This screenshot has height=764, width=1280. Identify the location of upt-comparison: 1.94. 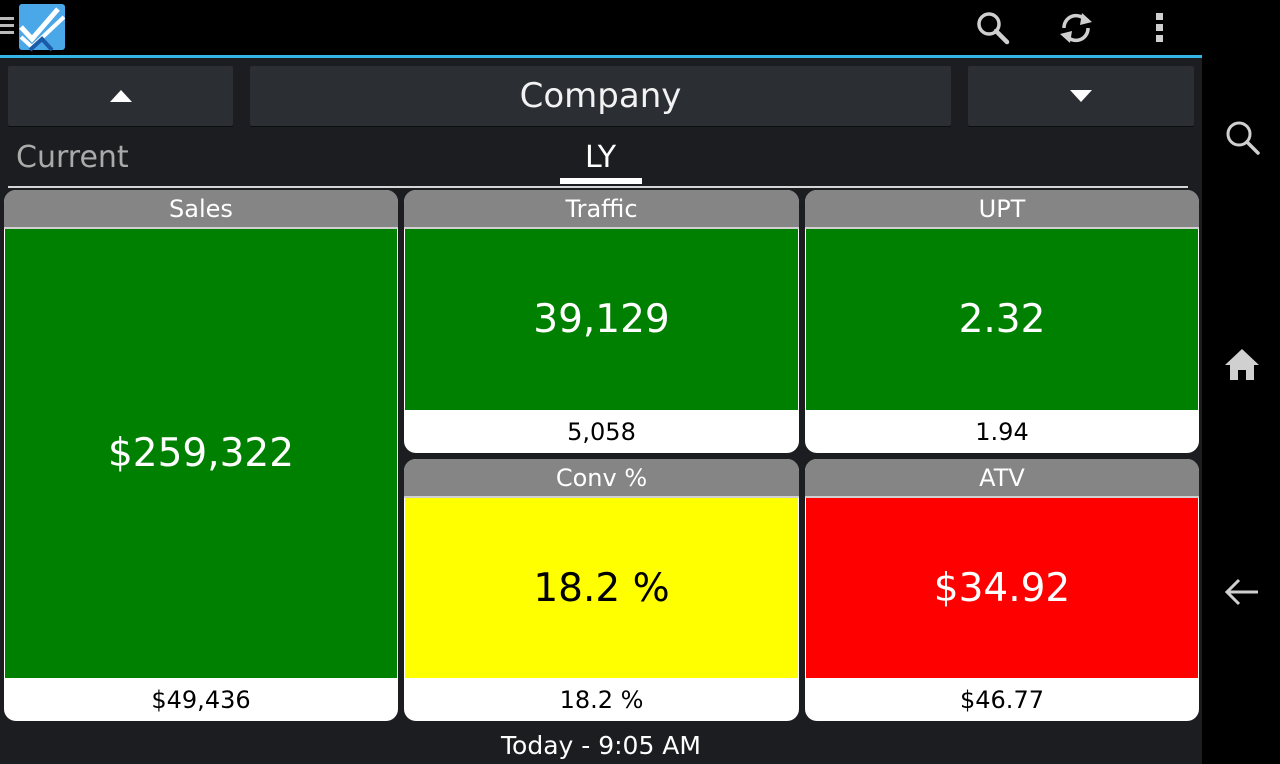
(1002, 432).